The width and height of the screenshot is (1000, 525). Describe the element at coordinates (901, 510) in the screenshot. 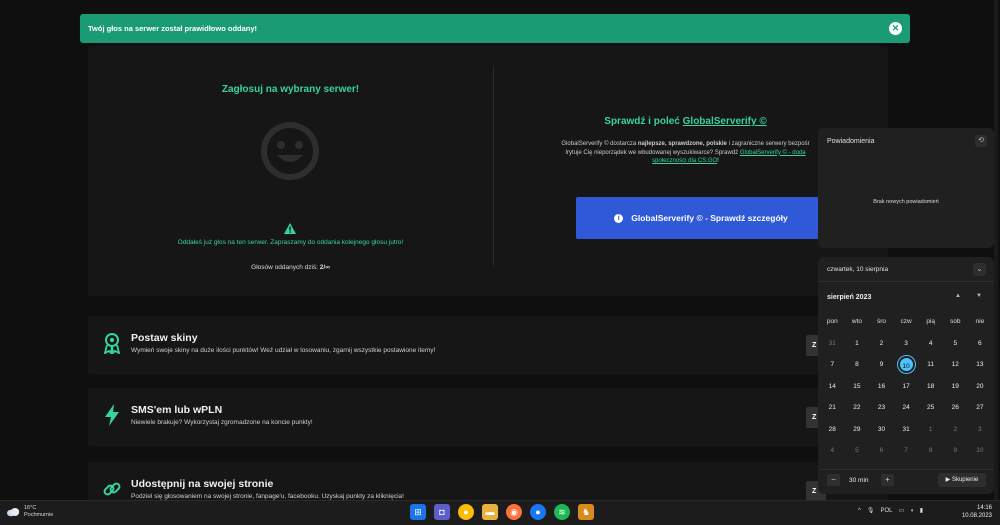

I see `network-icon: ▭` at that location.